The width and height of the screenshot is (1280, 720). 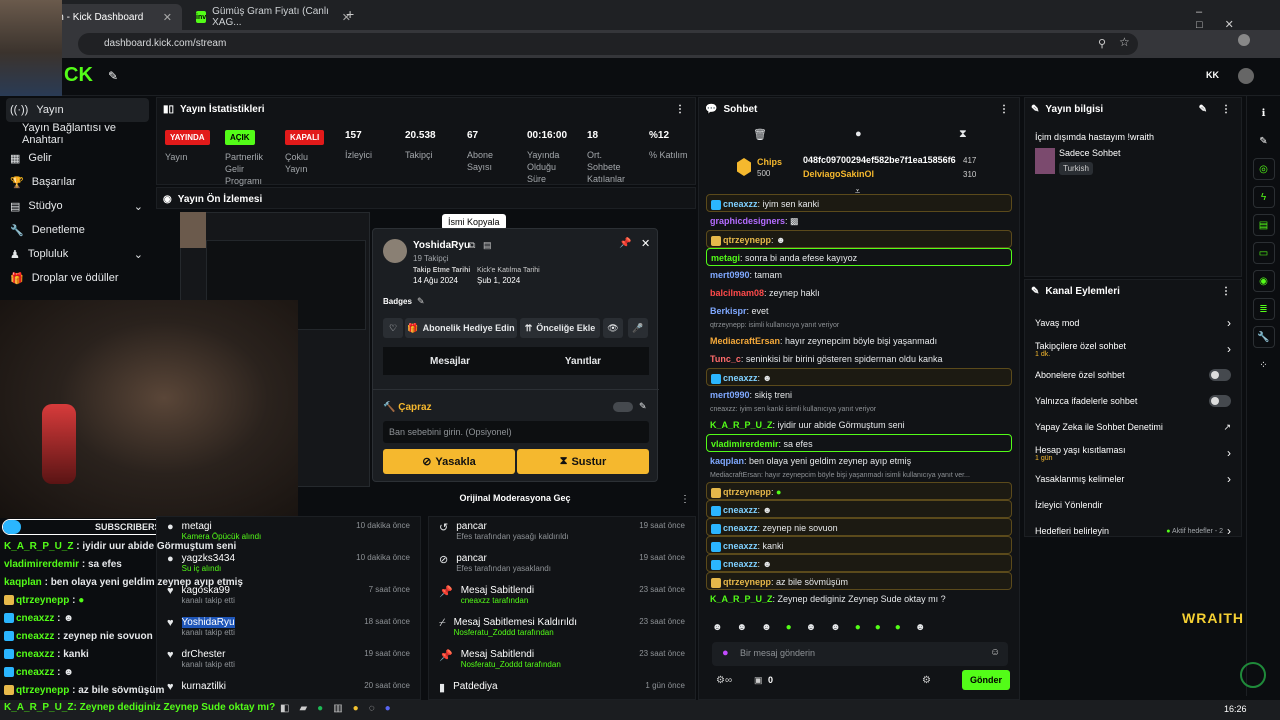 What do you see at coordinates (859, 581) in the screenshot?
I see `chat-message: qtrzeynepp: az bile sövmüşüm` at bounding box center [859, 581].